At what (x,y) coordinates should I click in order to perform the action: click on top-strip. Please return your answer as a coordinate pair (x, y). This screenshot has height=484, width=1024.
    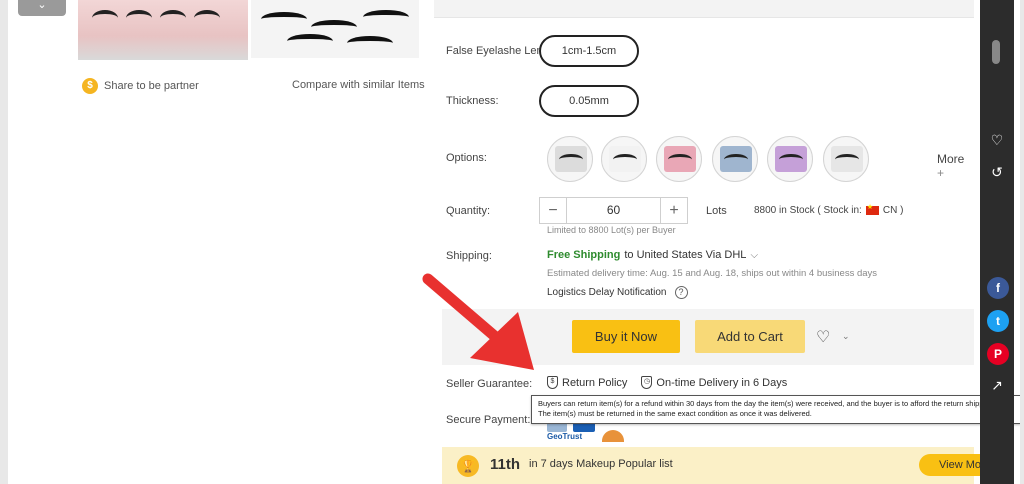
    Looking at the image, I should click on (704, 9).